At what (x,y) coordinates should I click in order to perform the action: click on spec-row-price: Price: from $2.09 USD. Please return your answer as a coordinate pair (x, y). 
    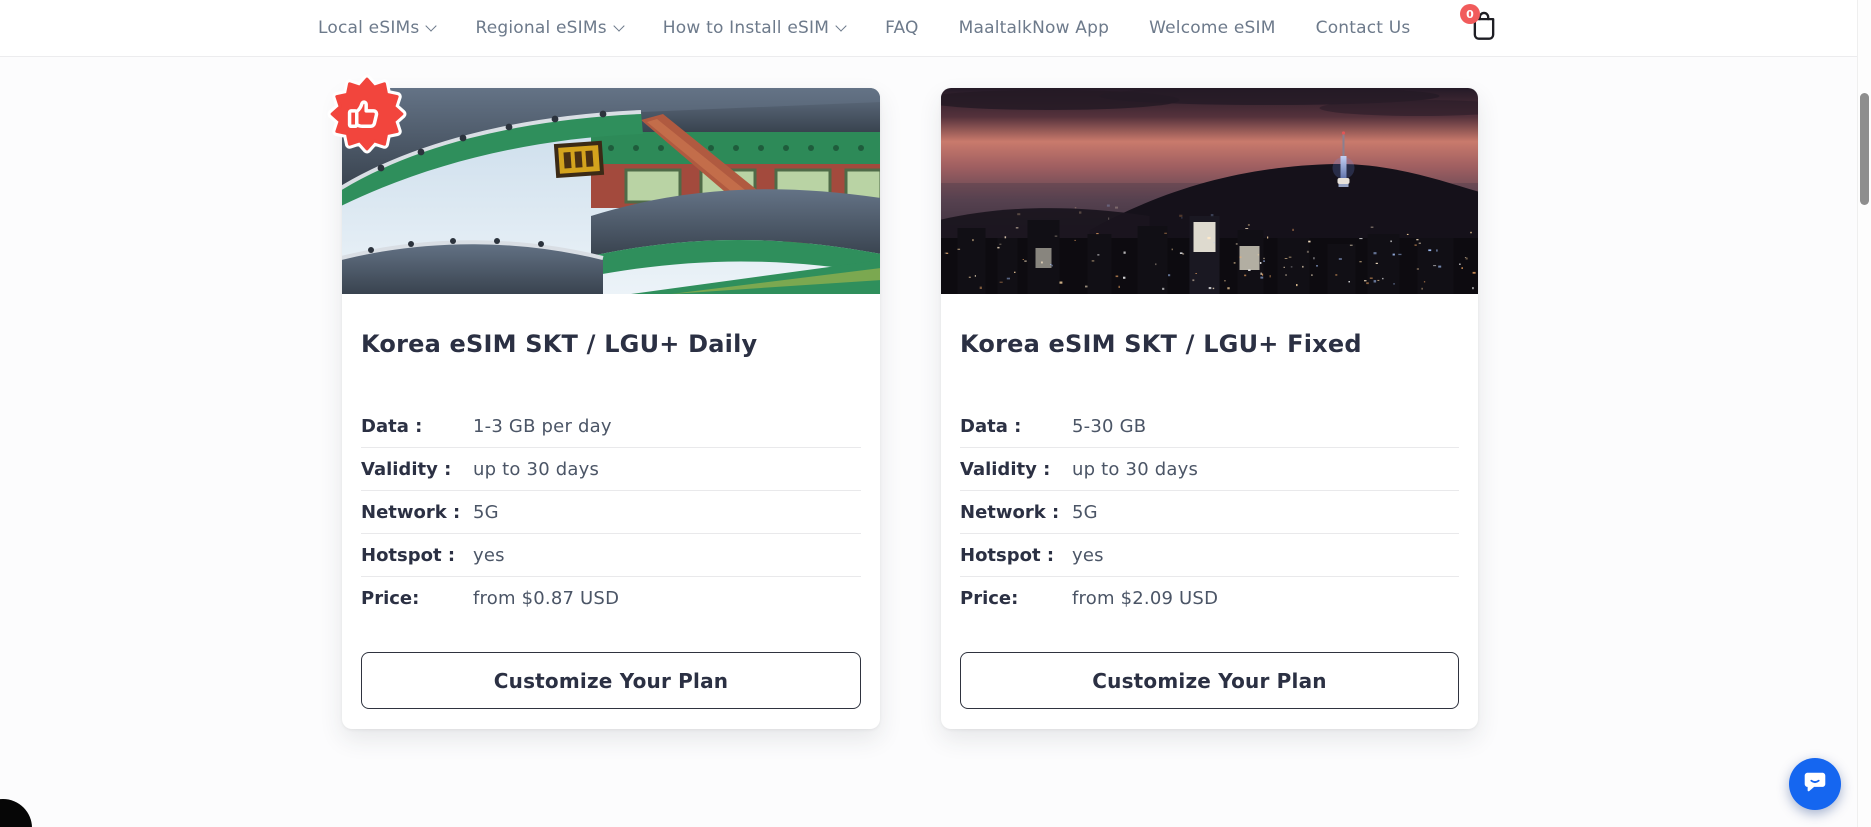
    Looking at the image, I should click on (1209, 598).